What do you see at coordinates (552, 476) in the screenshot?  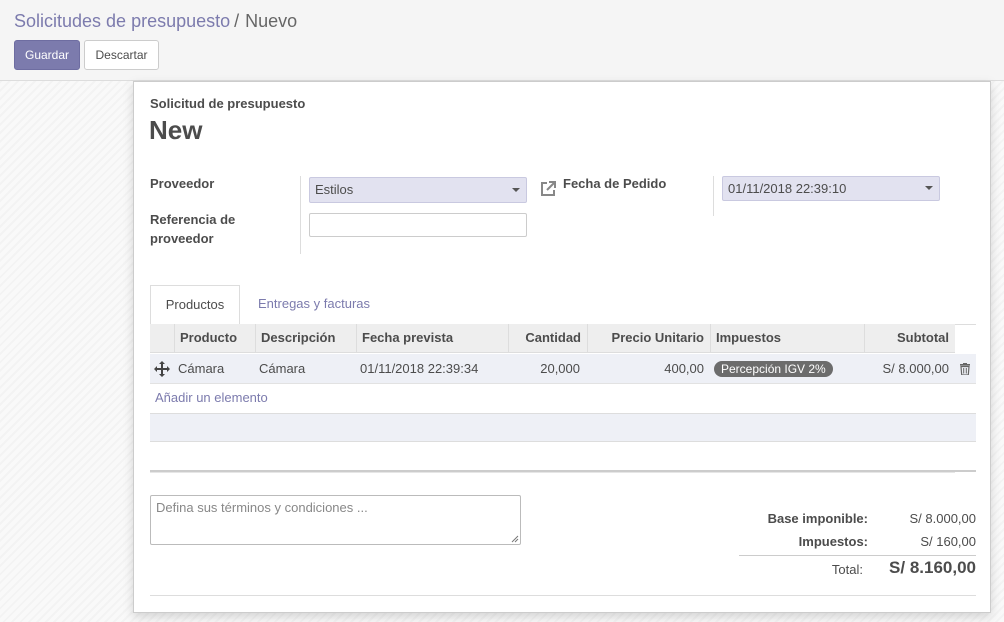 I see `table-footer` at bounding box center [552, 476].